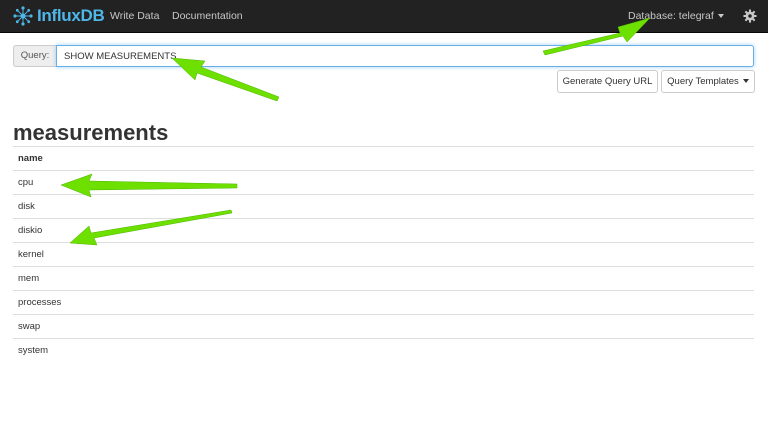 The height and width of the screenshot is (429, 768). I want to click on table-row: cpu, so click(383, 182).